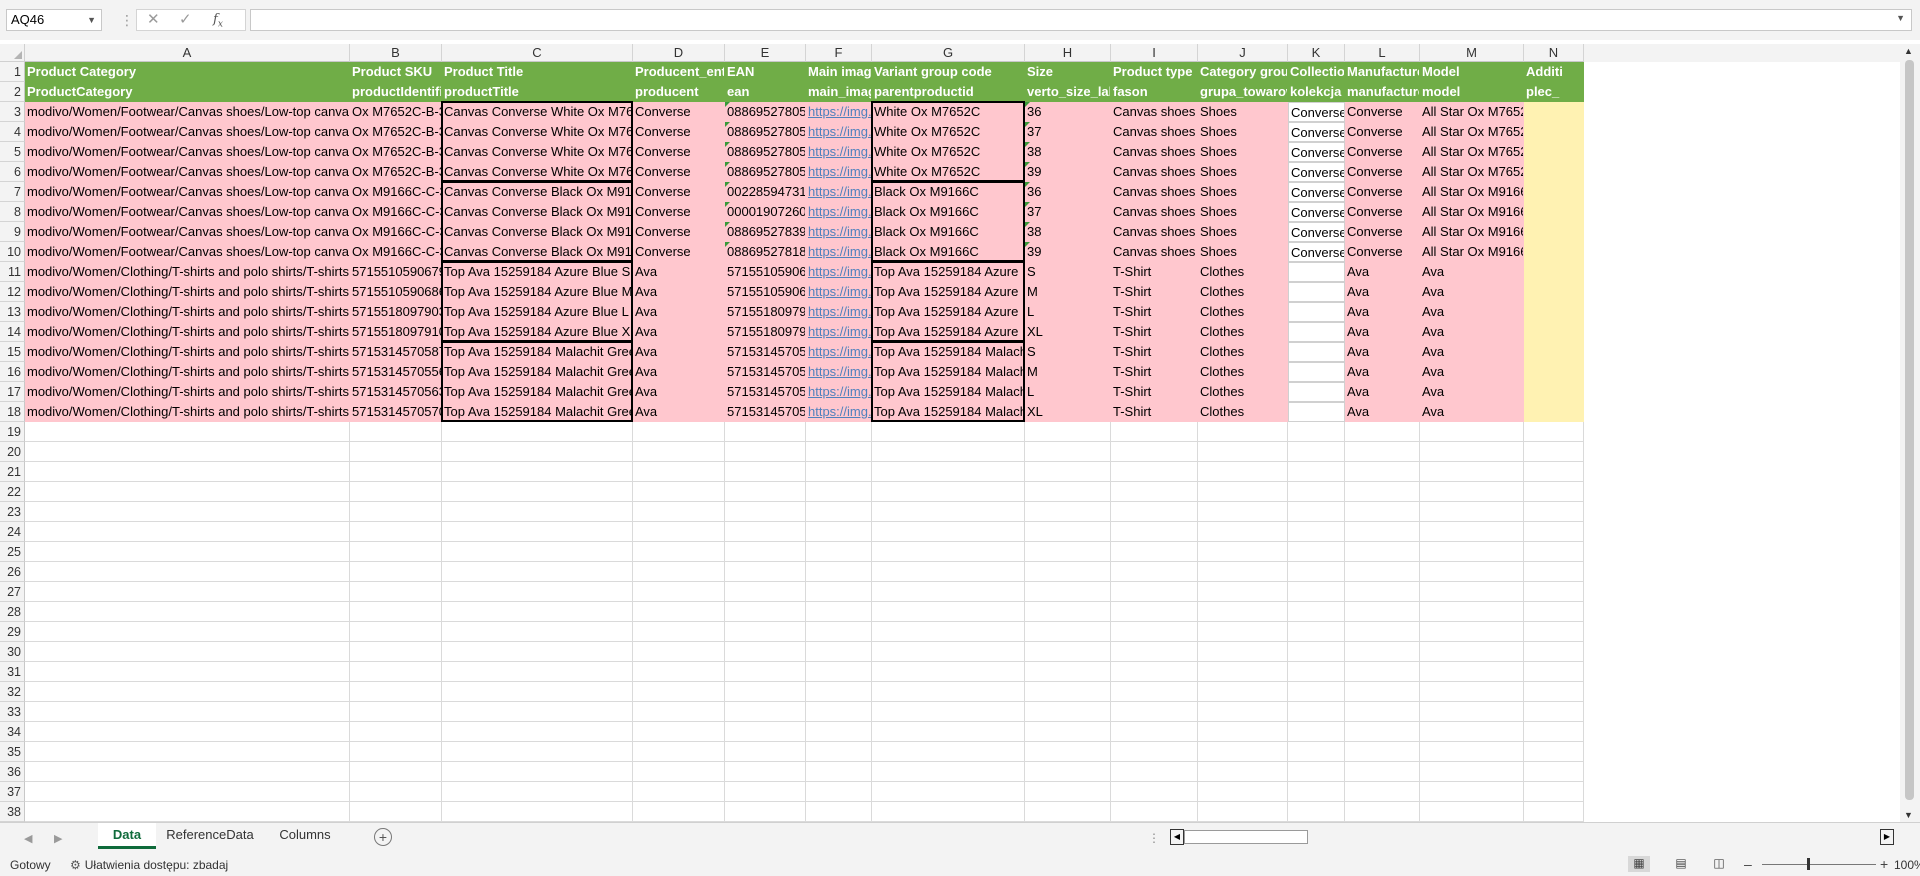  What do you see at coordinates (12, 632) in the screenshot?
I see `row-header-29: 29` at bounding box center [12, 632].